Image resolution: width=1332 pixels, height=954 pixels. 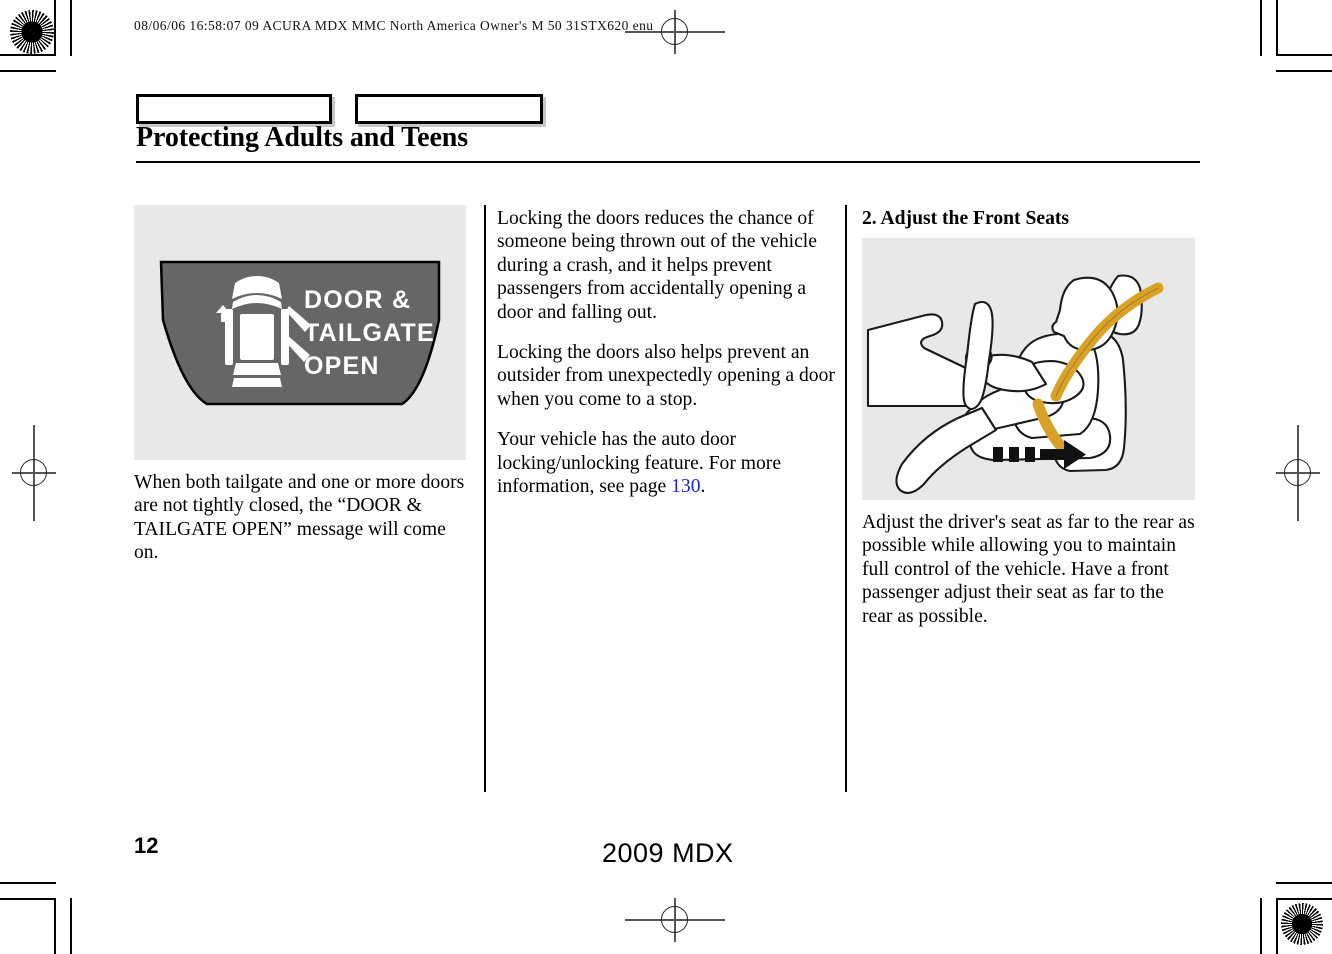 I want to click on title-divider-rule, so click(x=668, y=162).